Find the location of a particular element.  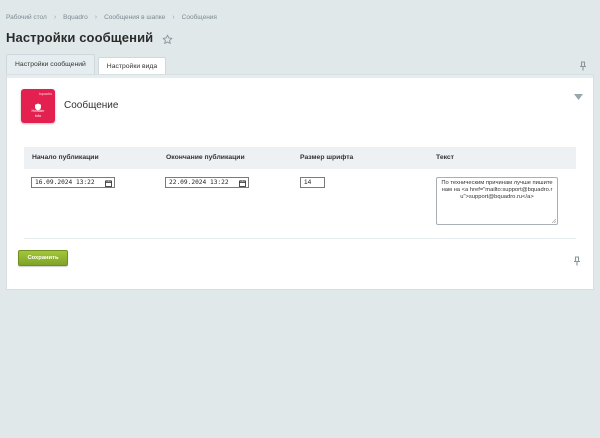

start-date-input: 16.09.2024 13:22 is located at coordinates (73, 182).